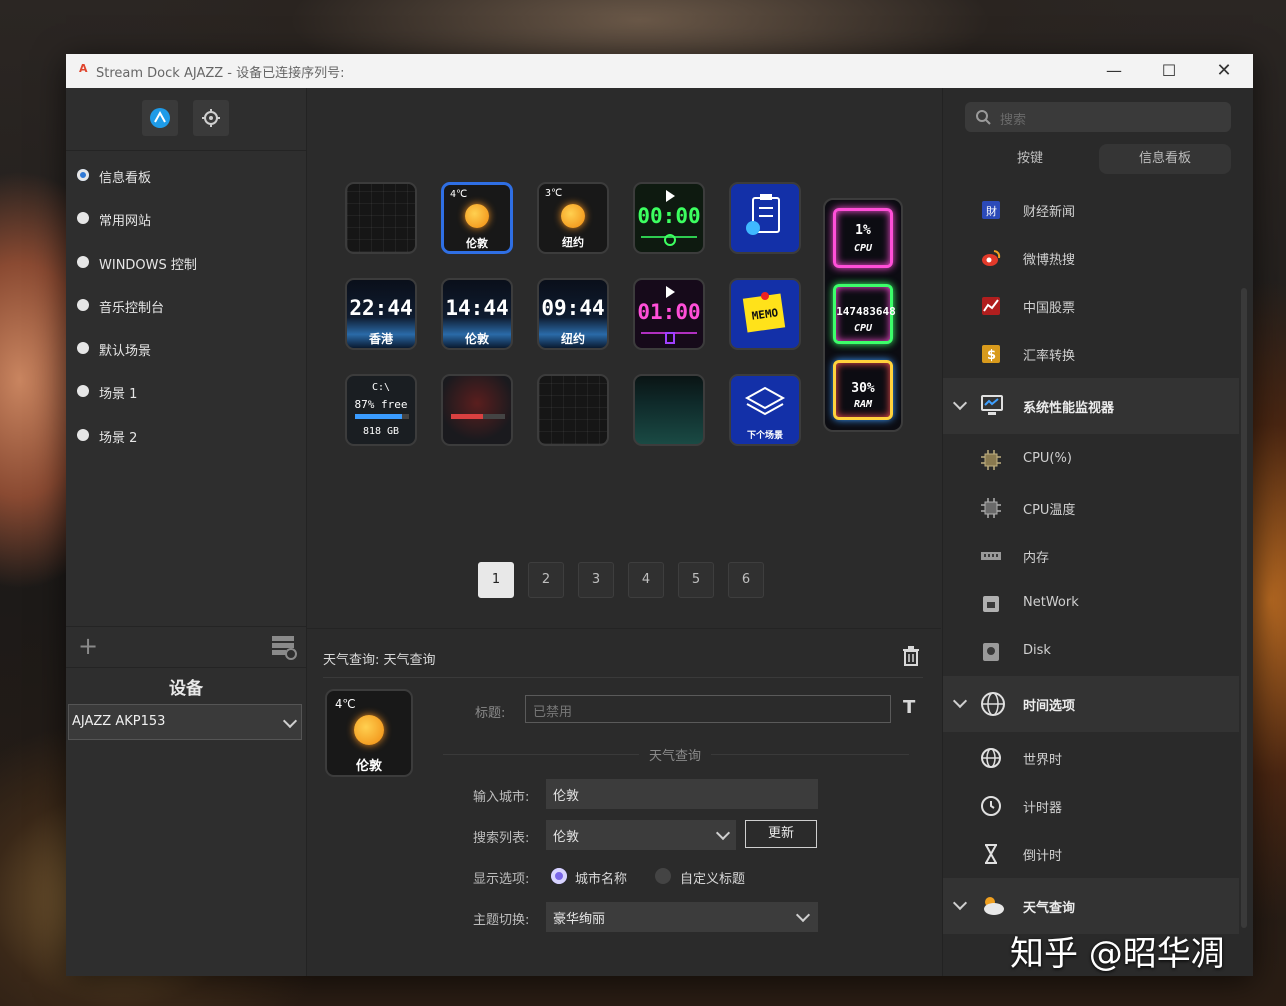 The height and width of the screenshot is (1006, 1286). Describe the element at coordinates (659, 71) in the screenshot. I see `title-bar: A Stream Dock AJAZZ - 设备已连接序列号: — ☐ ✕` at that location.